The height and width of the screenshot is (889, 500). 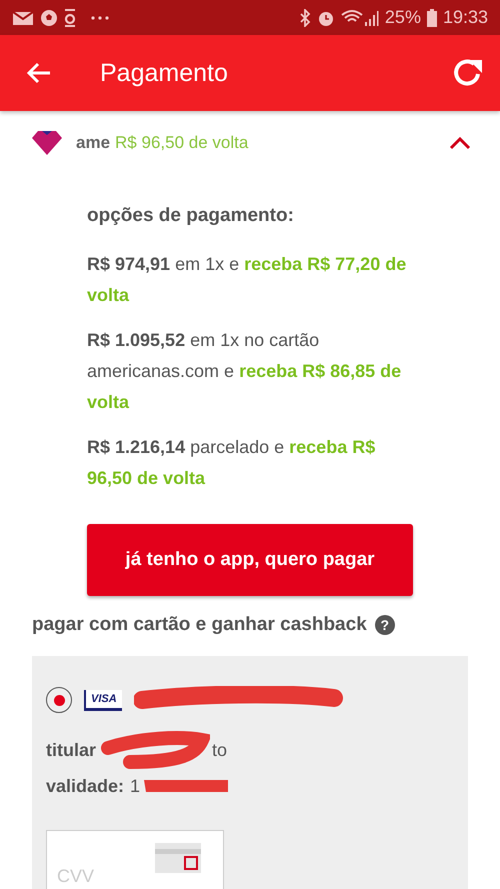 What do you see at coordinates (304, 17) in the screenshot?
I see `bluetooth-icon` at bounding box center [304, 17].